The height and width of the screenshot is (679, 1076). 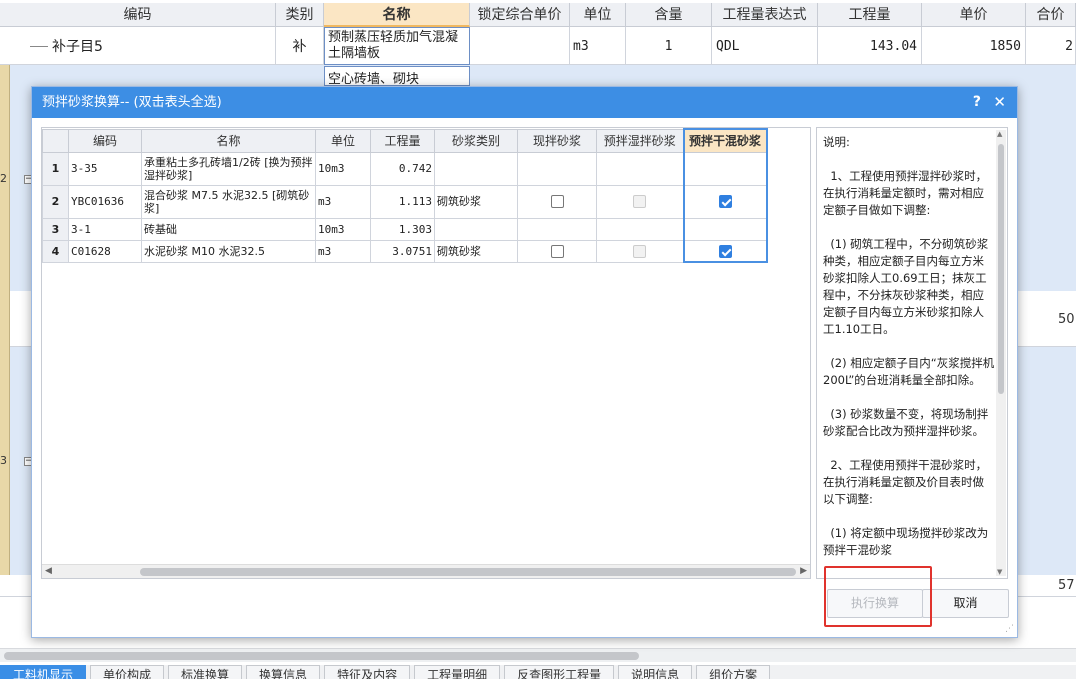 I want to click on header-total: 合价, so click(x=1051, y=15).